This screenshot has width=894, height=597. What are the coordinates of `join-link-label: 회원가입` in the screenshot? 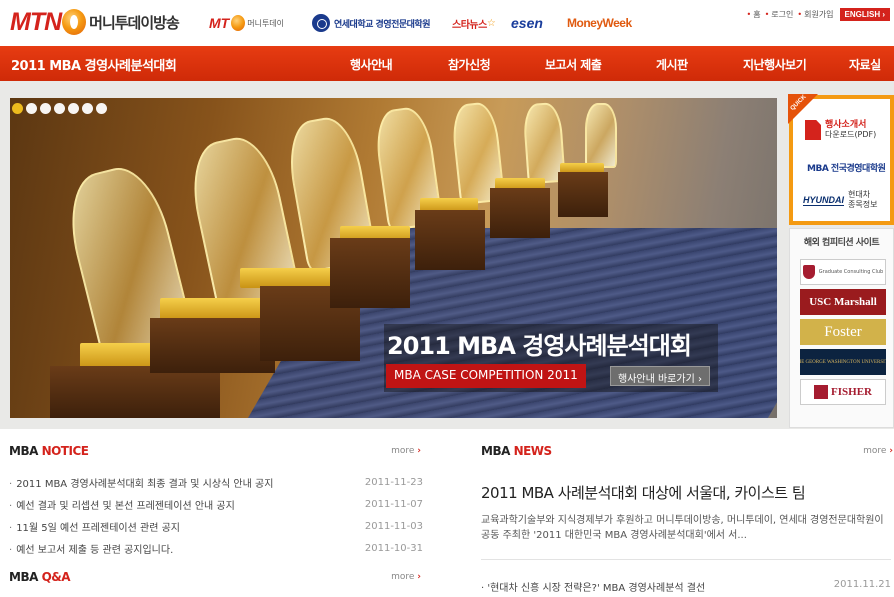 It's located at (819, 14).